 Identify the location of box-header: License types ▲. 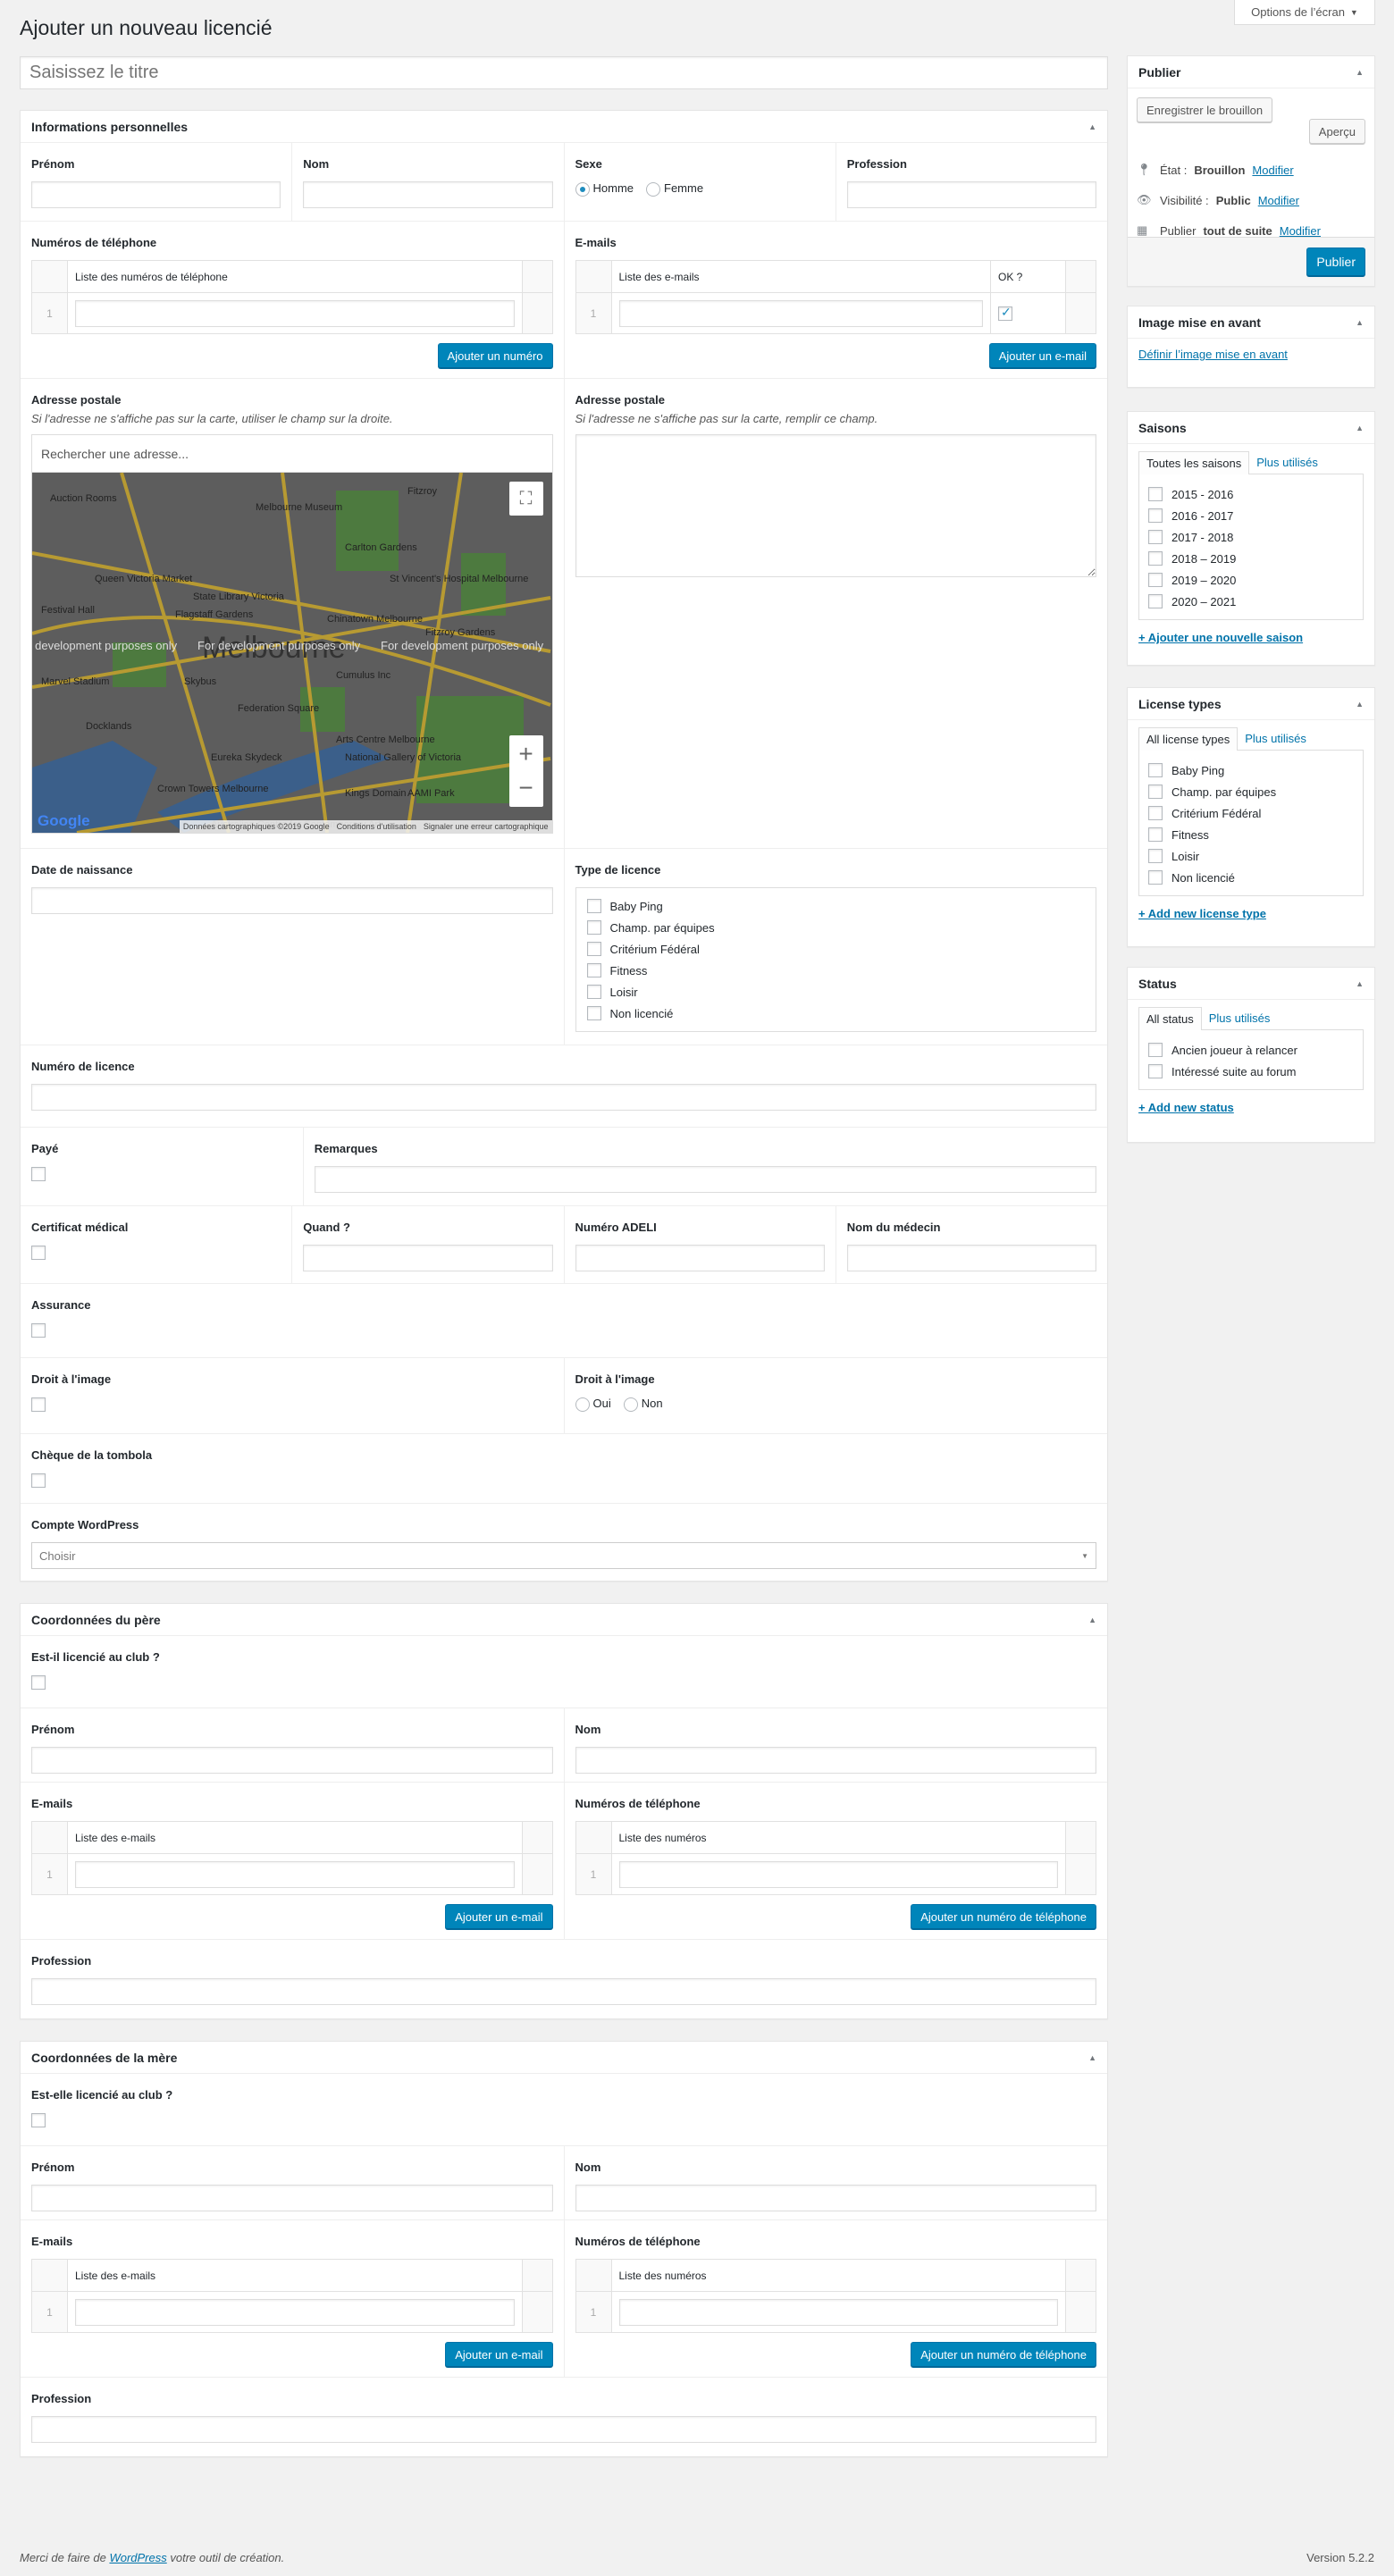
(1251, 704).